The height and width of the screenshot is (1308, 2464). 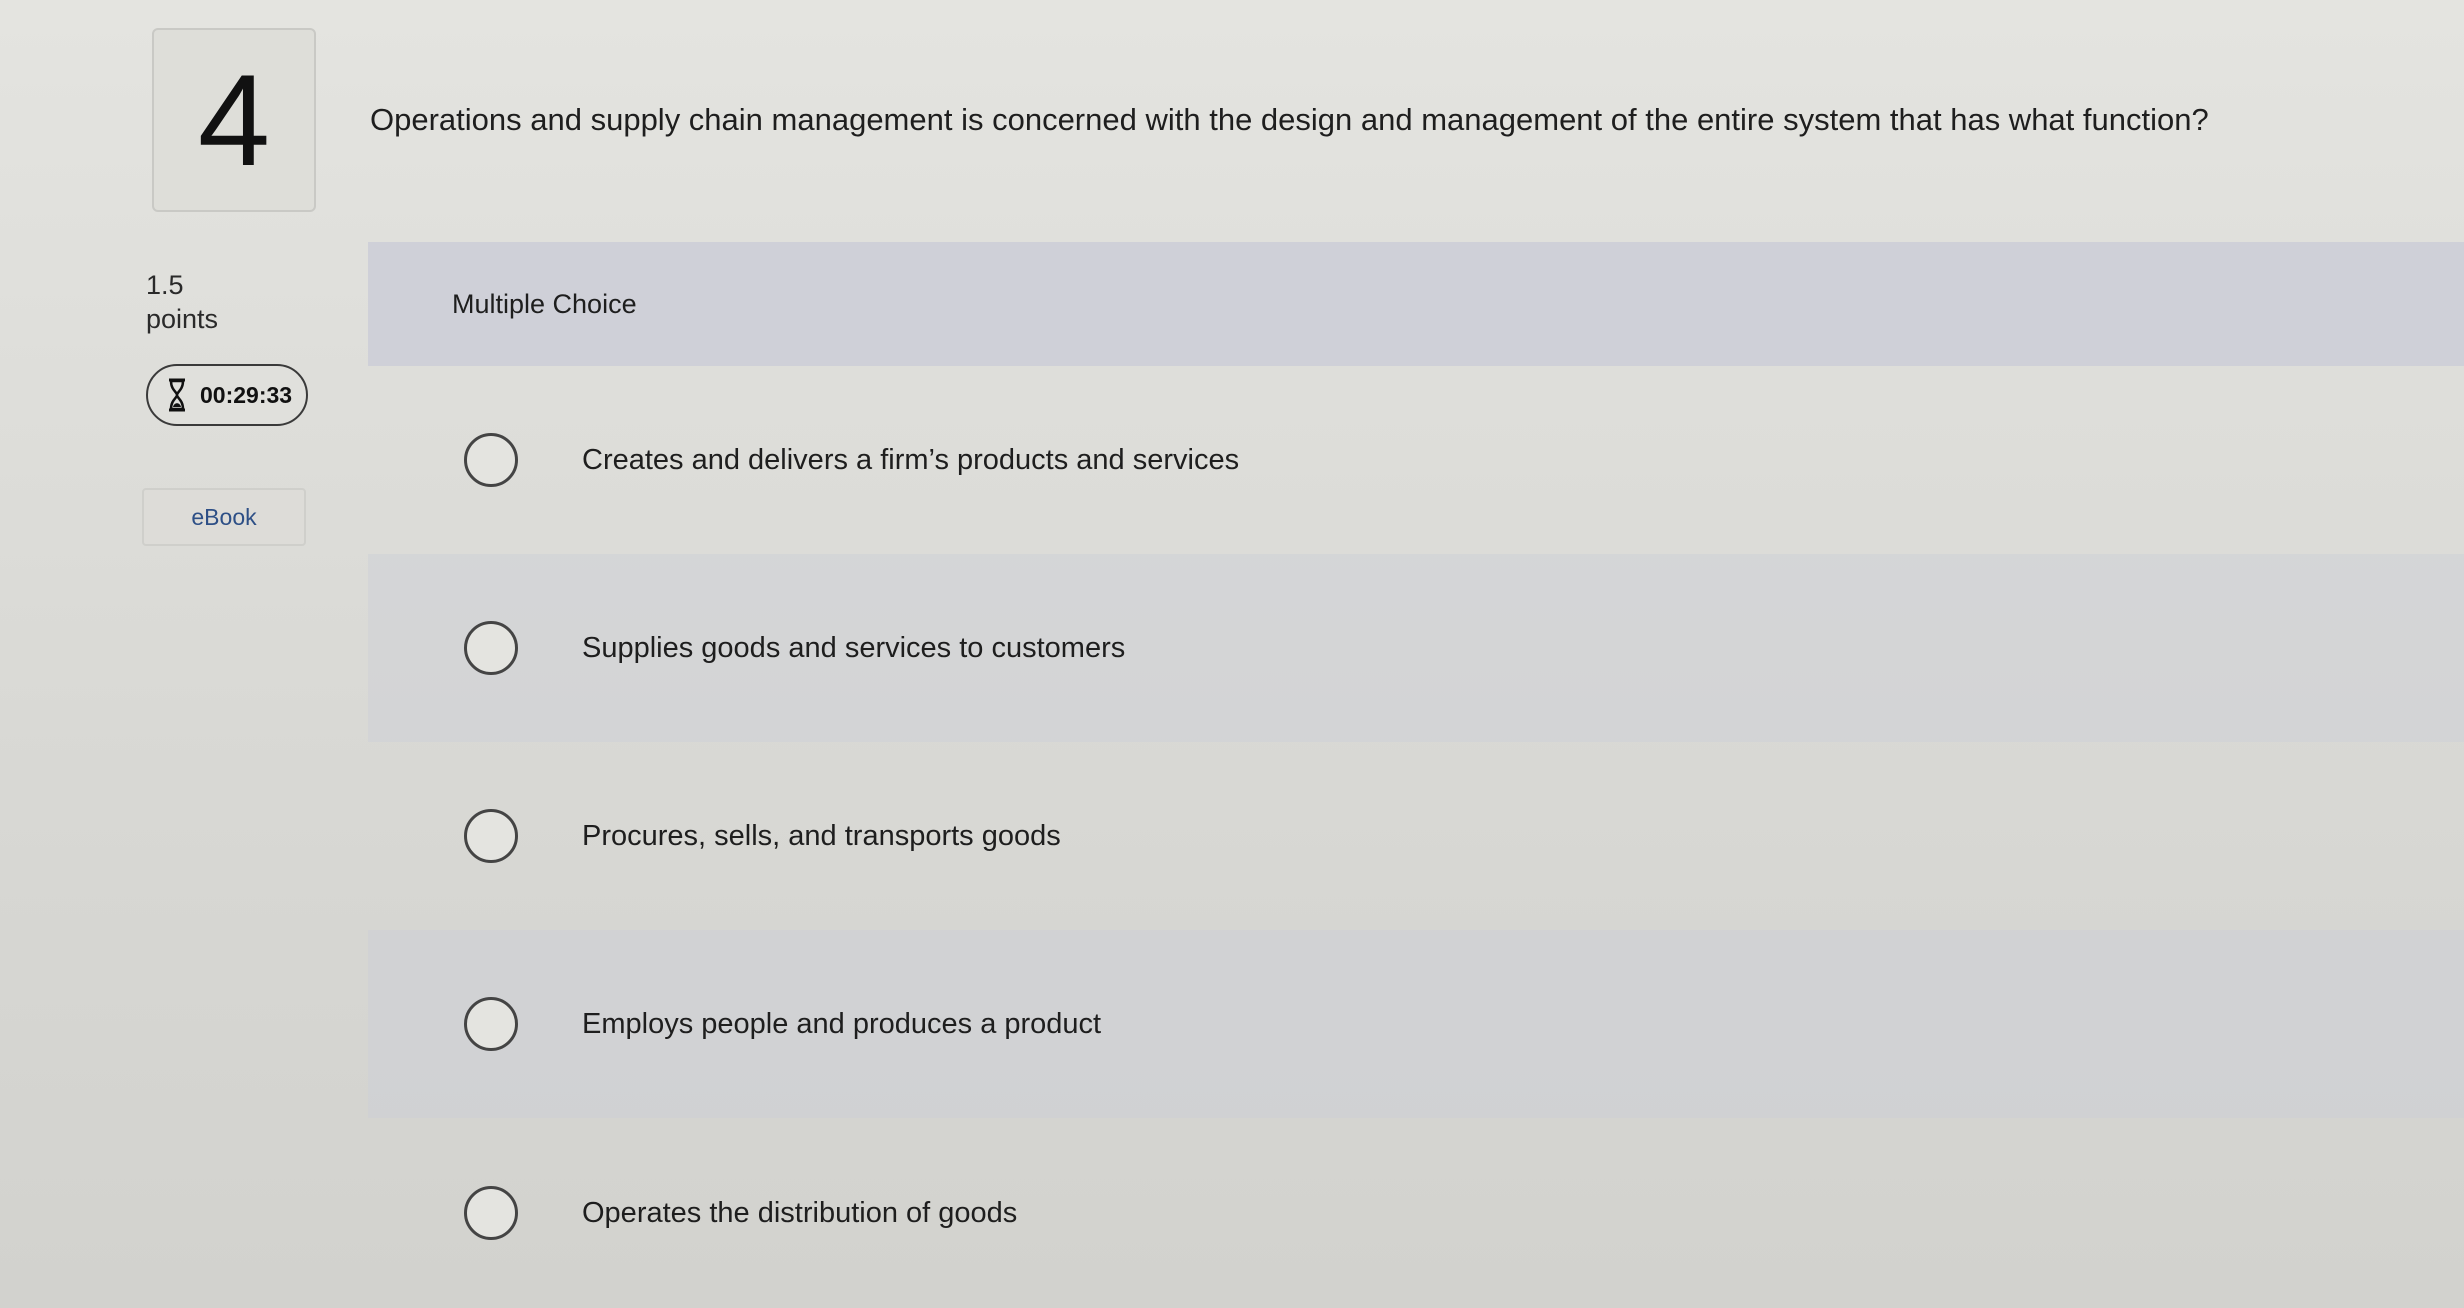 What do you see at coordinates (165, 285) in the screenshot?
I see `points-value: 1.5` at bounding box center [165, 285].